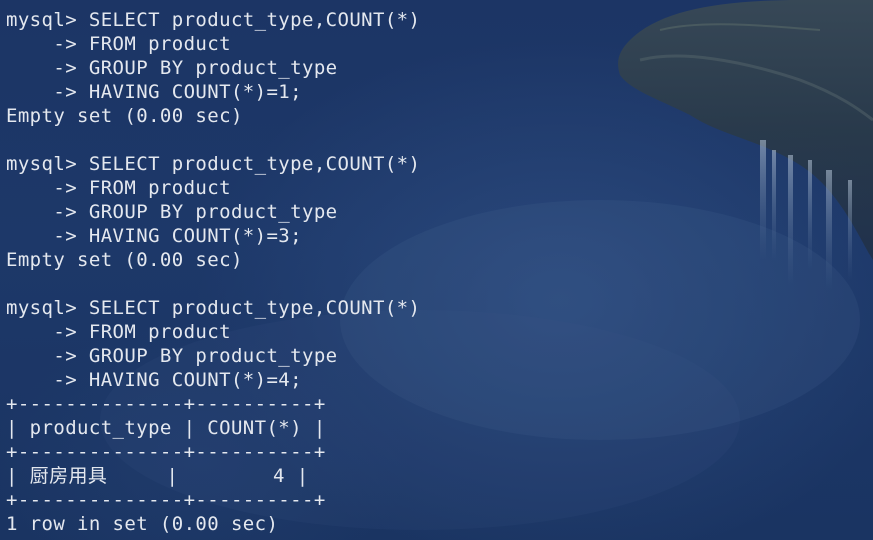 Image resolution: width=873 pixels, height=540 pixels. What do you see at coordinates (166, 428) in the screenshot?
I see `result-table-header: | product_type | COUNT(*) |` at bounding box center [166, 428].